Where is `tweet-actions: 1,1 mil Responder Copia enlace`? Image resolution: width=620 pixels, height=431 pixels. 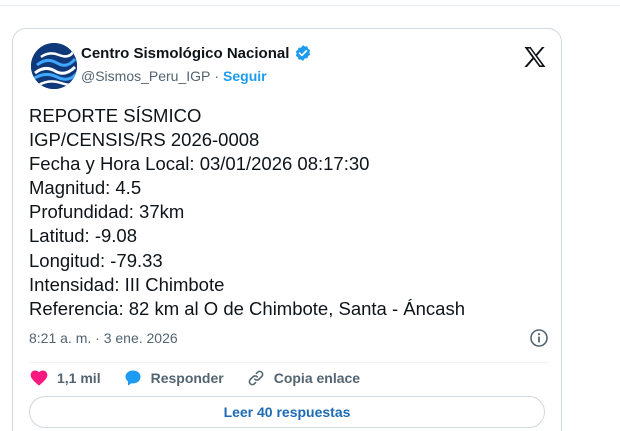
tweet-actions: 1,1 mil Responder Copia enlace is located at coordinates (205, 378).